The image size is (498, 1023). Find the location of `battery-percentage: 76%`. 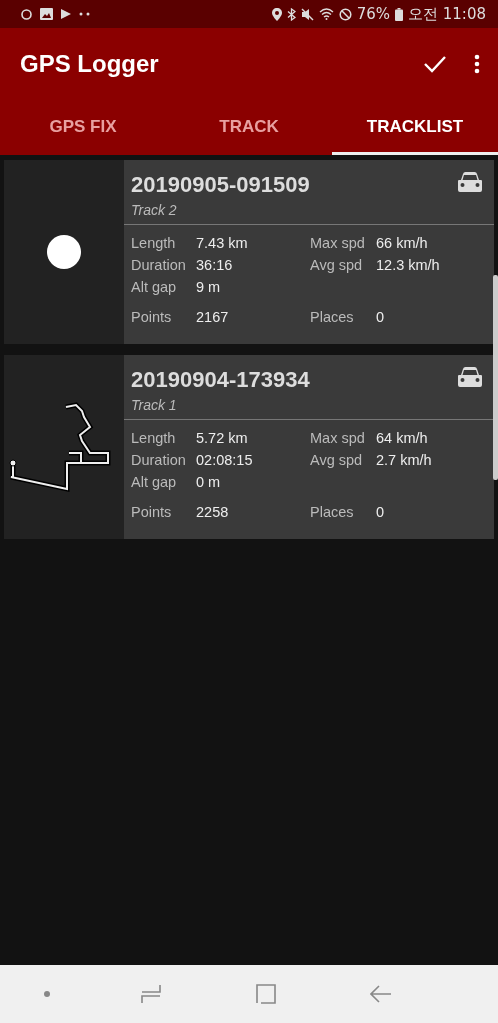

battery-percentage: 76% is located at coordinates (373, 14).